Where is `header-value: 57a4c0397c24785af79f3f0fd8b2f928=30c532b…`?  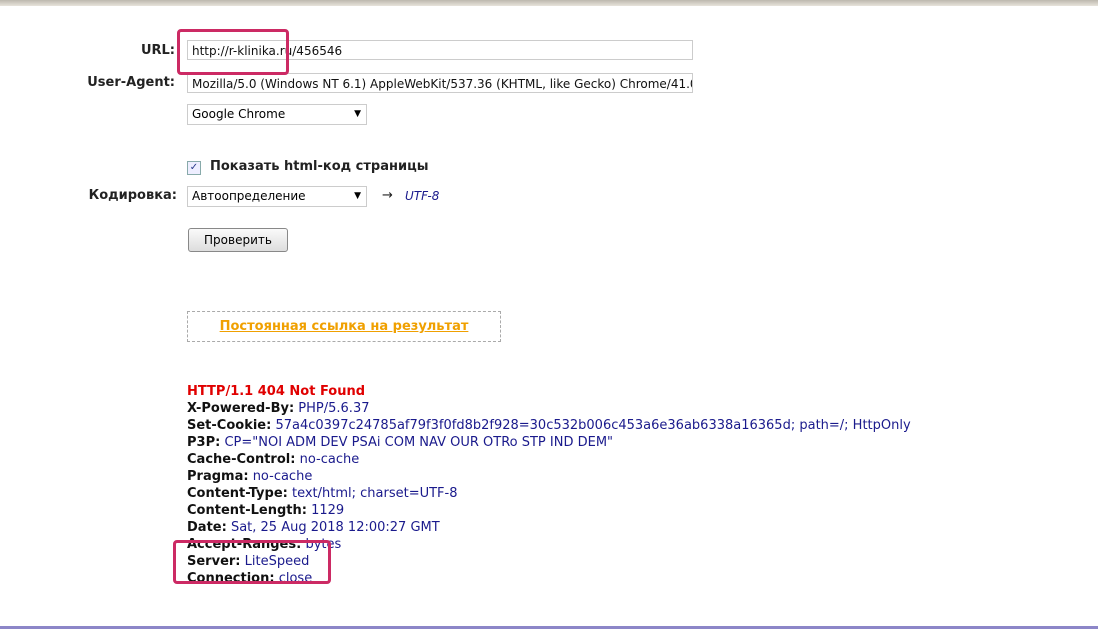
header-value: 57a4c0397c24785af79f3f0fd8b2f928=30c532b… is located at coordinates (593, 425).